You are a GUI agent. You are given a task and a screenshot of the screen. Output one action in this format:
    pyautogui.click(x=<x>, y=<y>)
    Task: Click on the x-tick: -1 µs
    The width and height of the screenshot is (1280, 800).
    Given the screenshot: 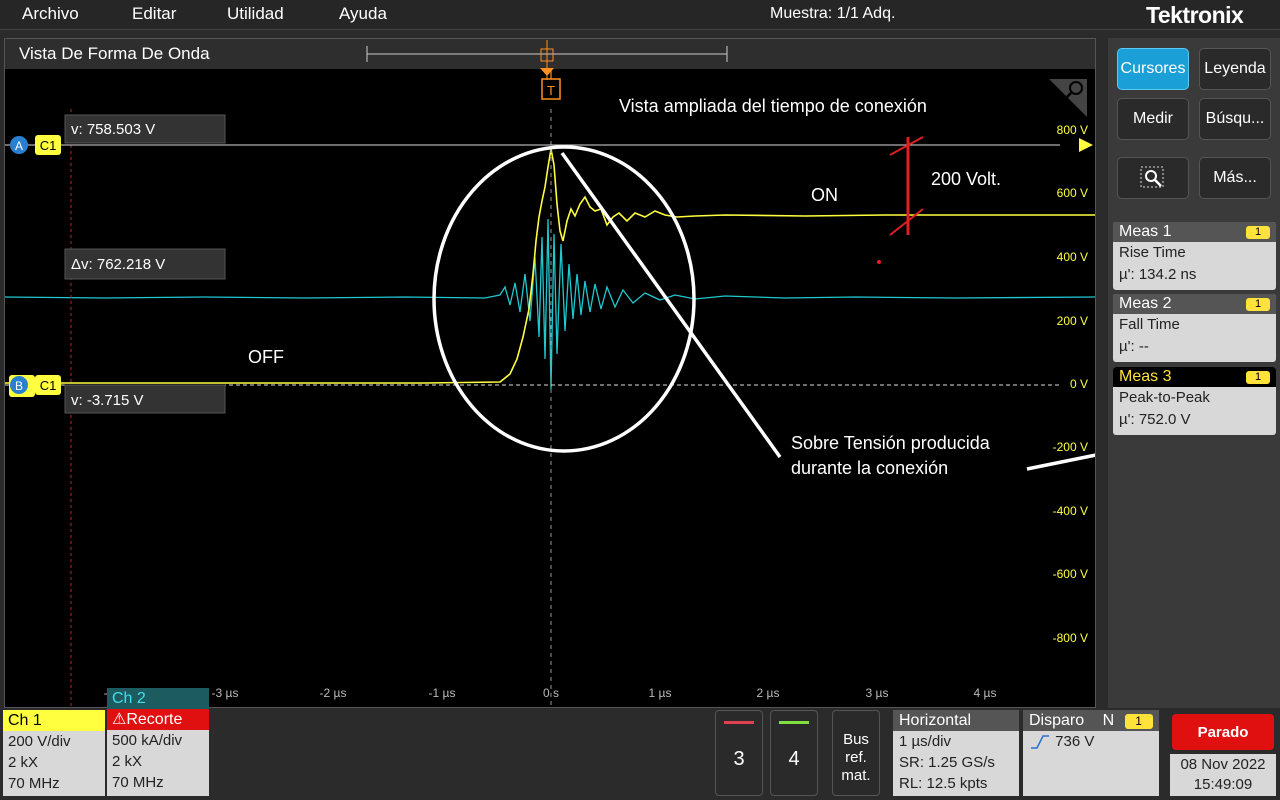 What is the action you would take?
    pyautogui.click(x=442, y=693)
    